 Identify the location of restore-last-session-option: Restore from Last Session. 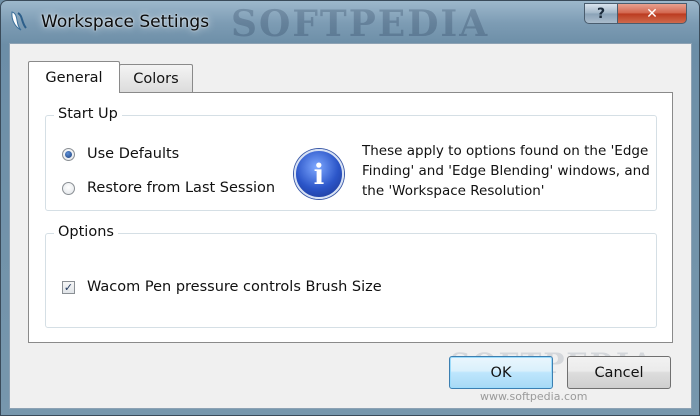
(168, 188).